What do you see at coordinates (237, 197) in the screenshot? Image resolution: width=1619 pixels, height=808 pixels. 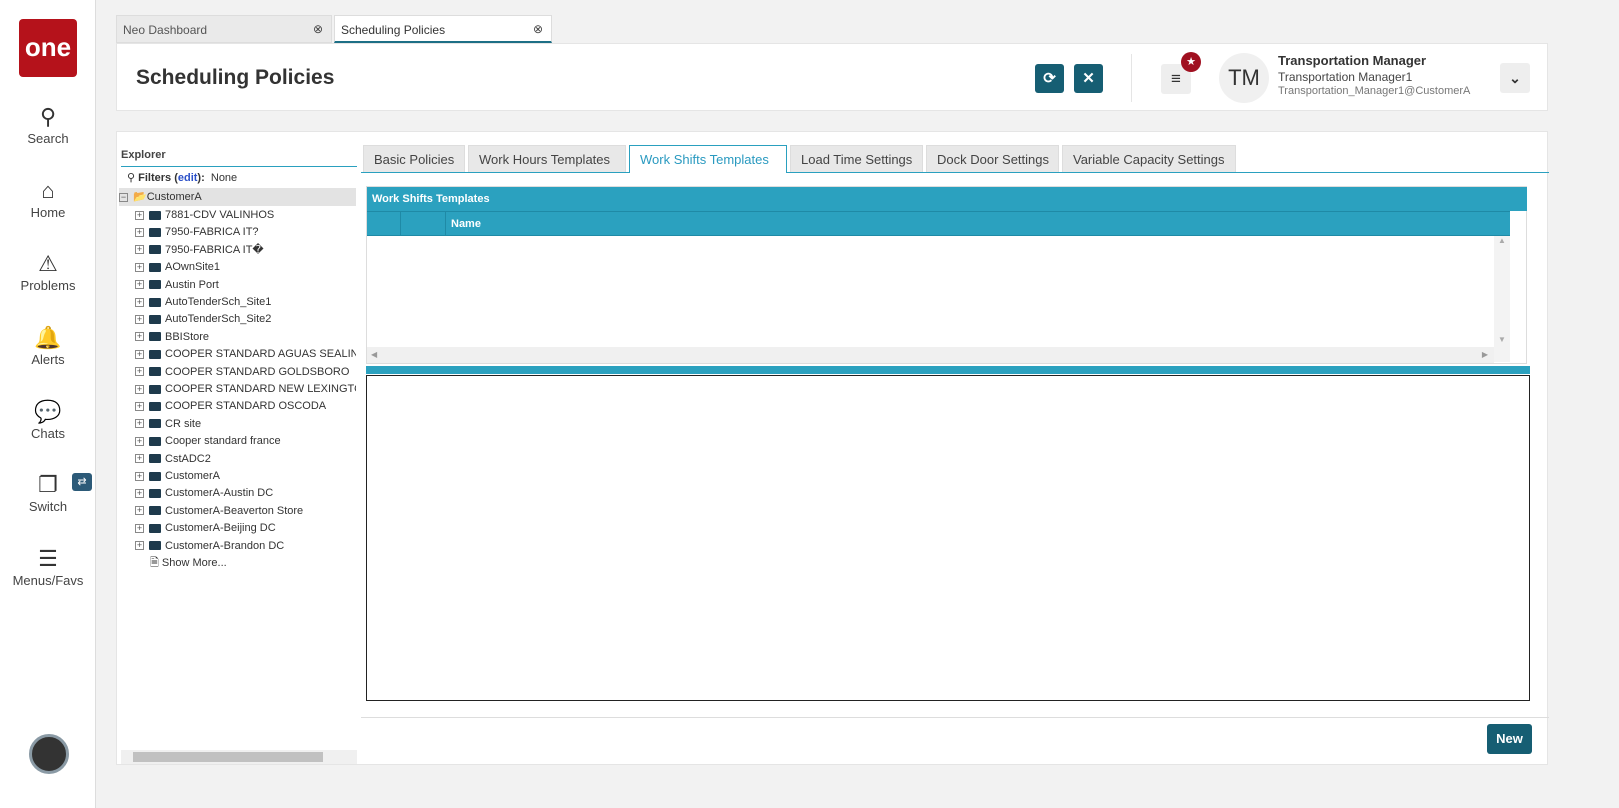 I see `tree-root: − 📂CustomerA` at bounding box center [237, 197].